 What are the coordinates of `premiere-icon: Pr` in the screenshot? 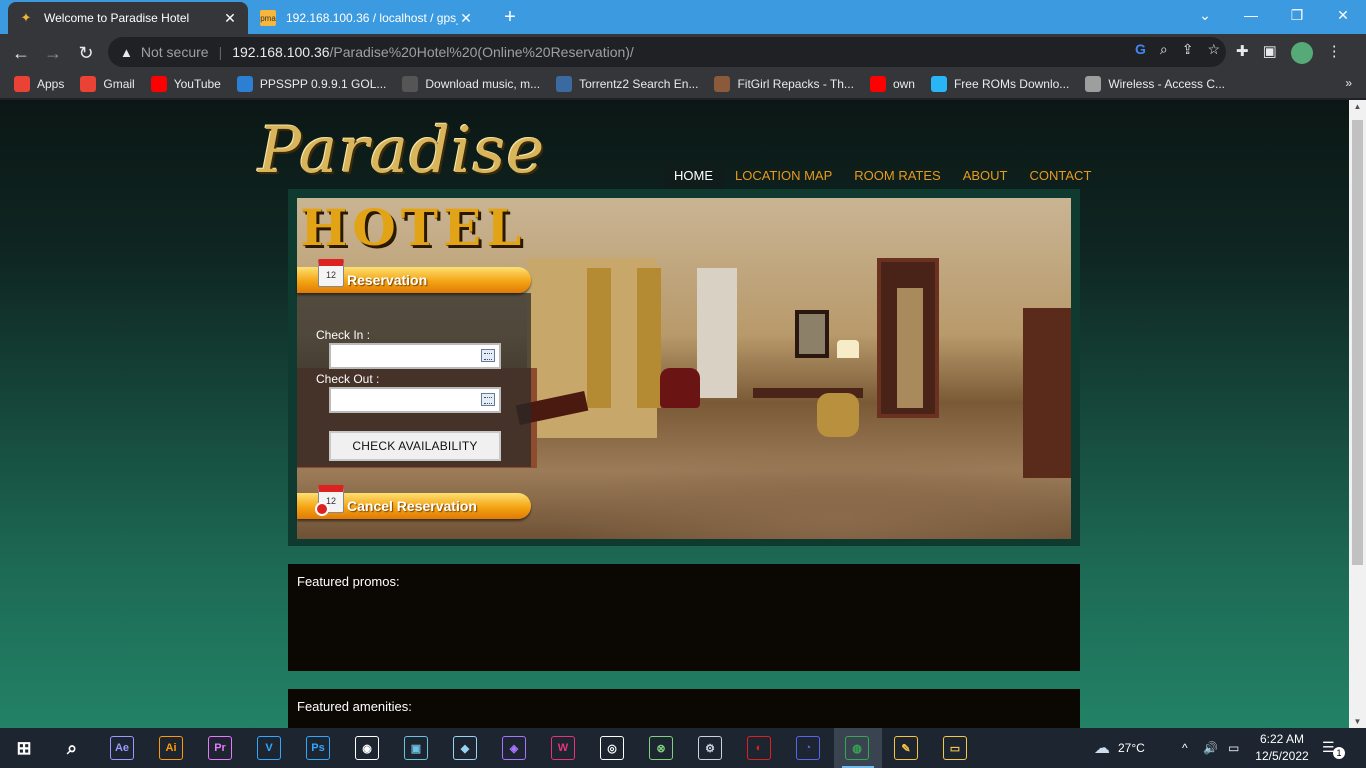 It's located at (220, 748).